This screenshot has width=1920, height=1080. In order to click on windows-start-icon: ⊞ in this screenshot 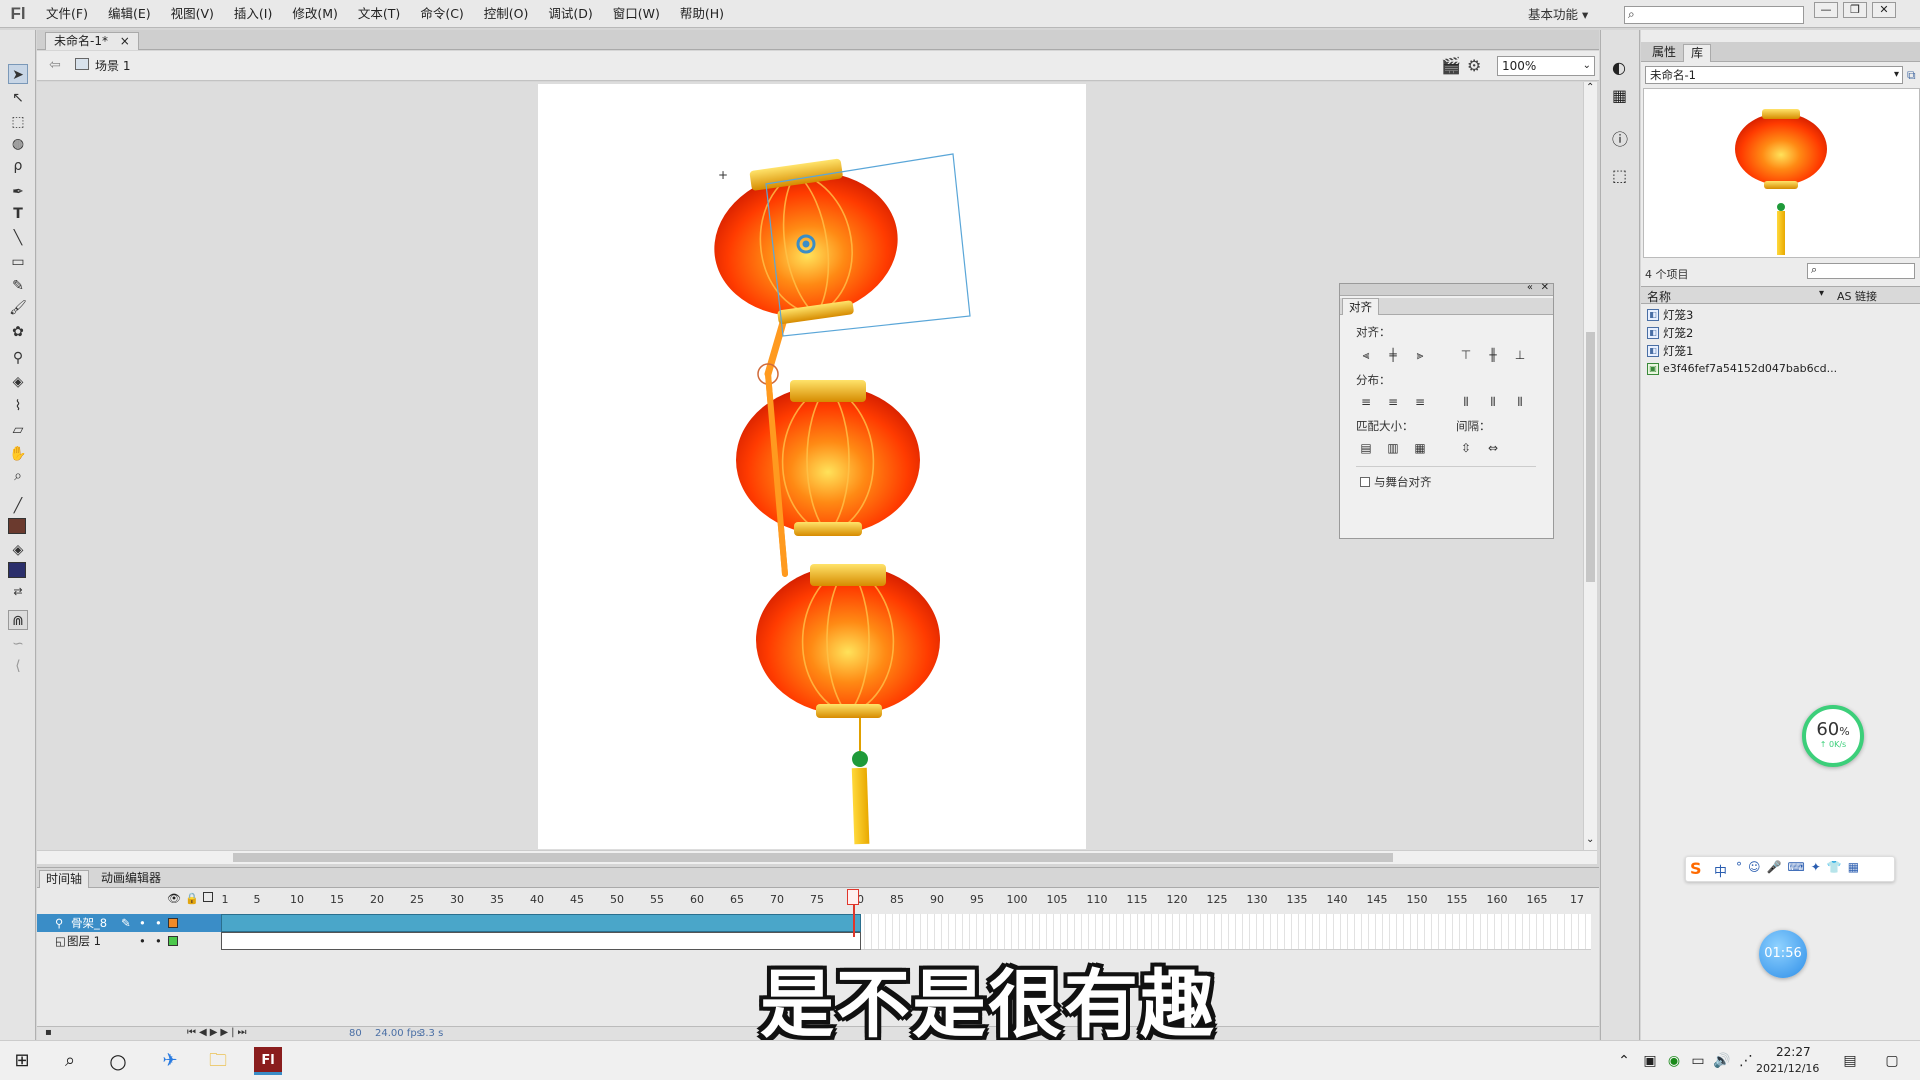, I will do `click(22, 1061)`.